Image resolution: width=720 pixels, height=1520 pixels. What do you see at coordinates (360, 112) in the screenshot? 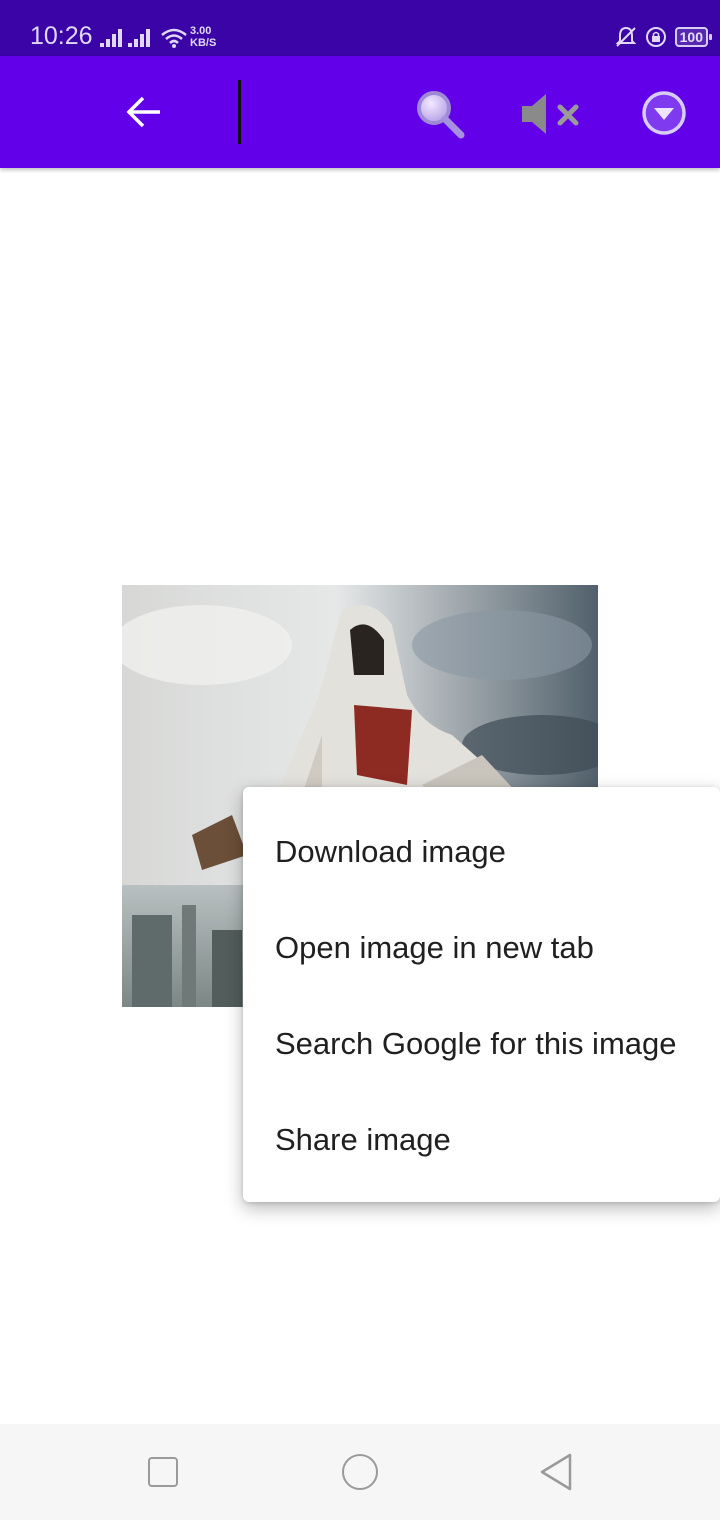
I see `toolbar` at bounding box center [360, 112].